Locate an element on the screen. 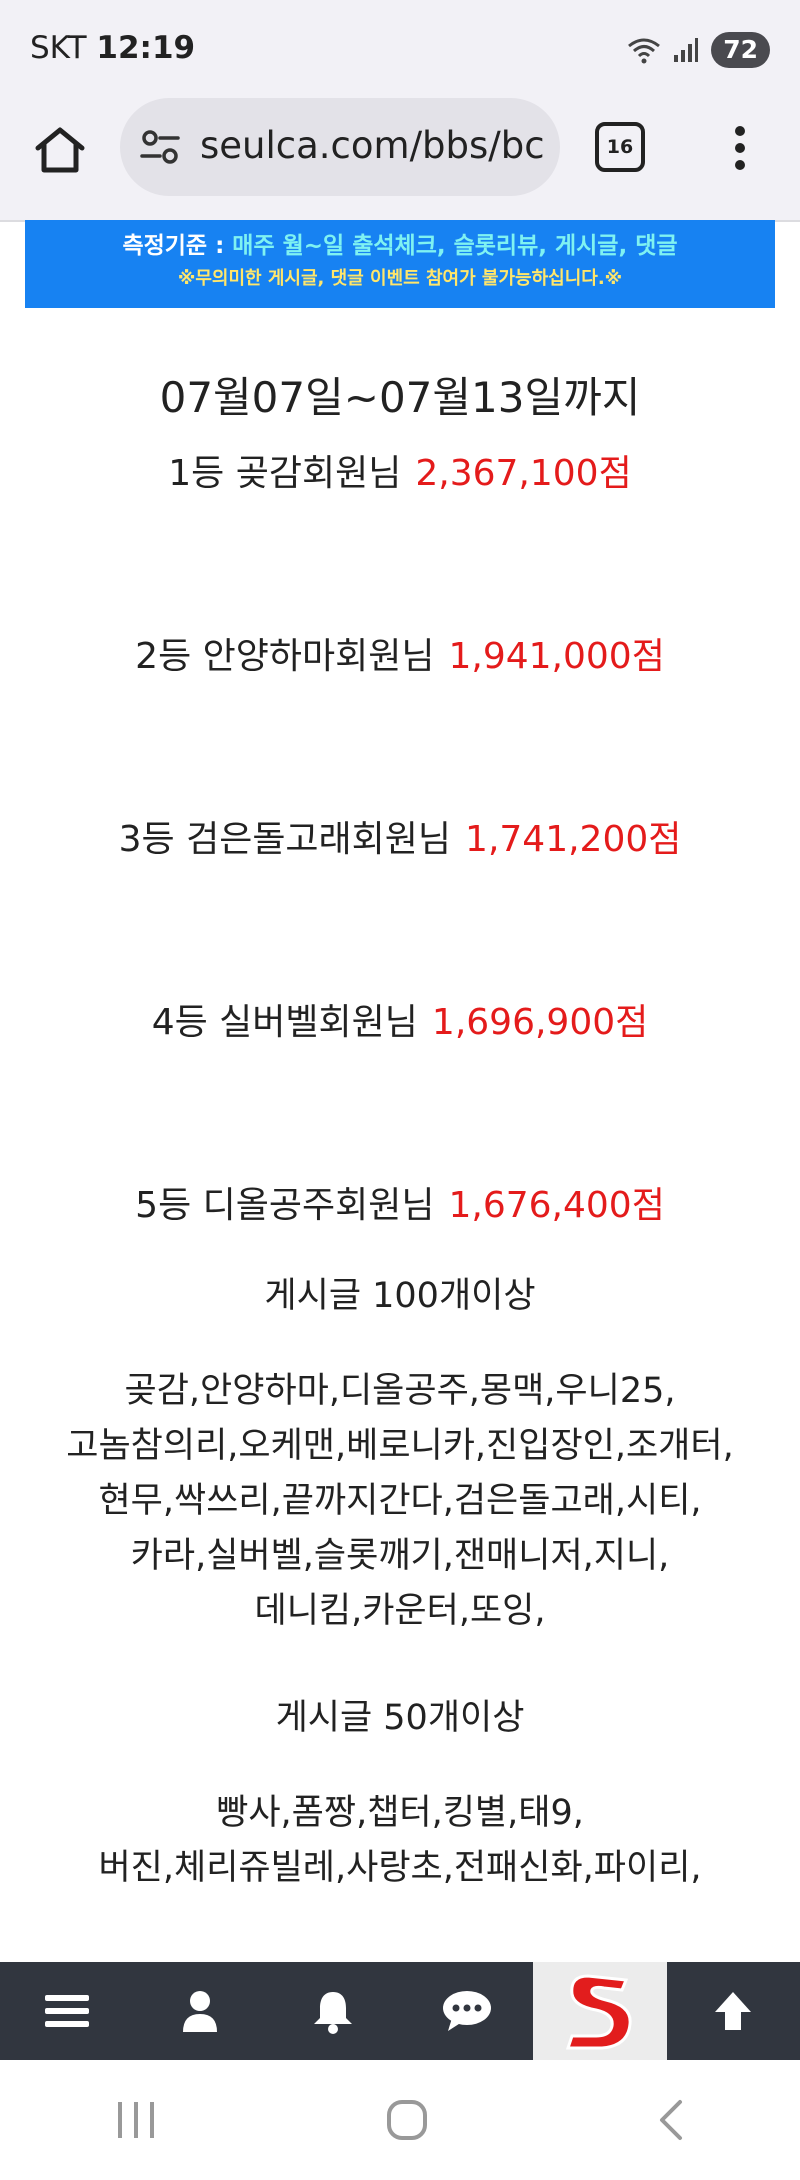  rank-score: 1,741,200점 is located at coordinates (573, 839).